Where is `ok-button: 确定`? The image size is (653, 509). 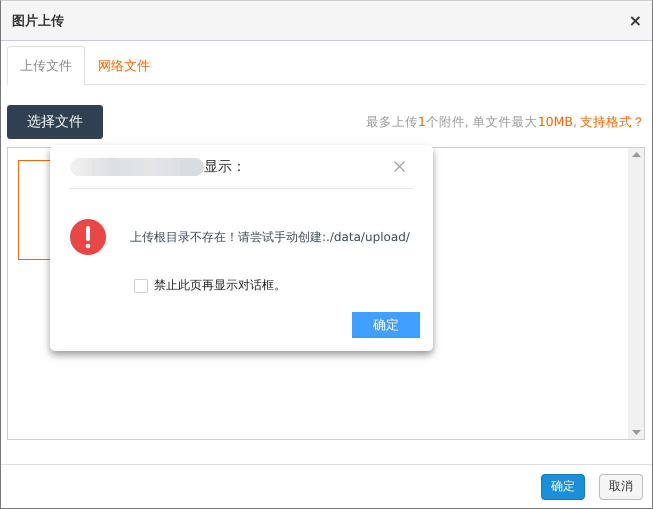 ok-button: 确定 is located at coordinates (386, 325).